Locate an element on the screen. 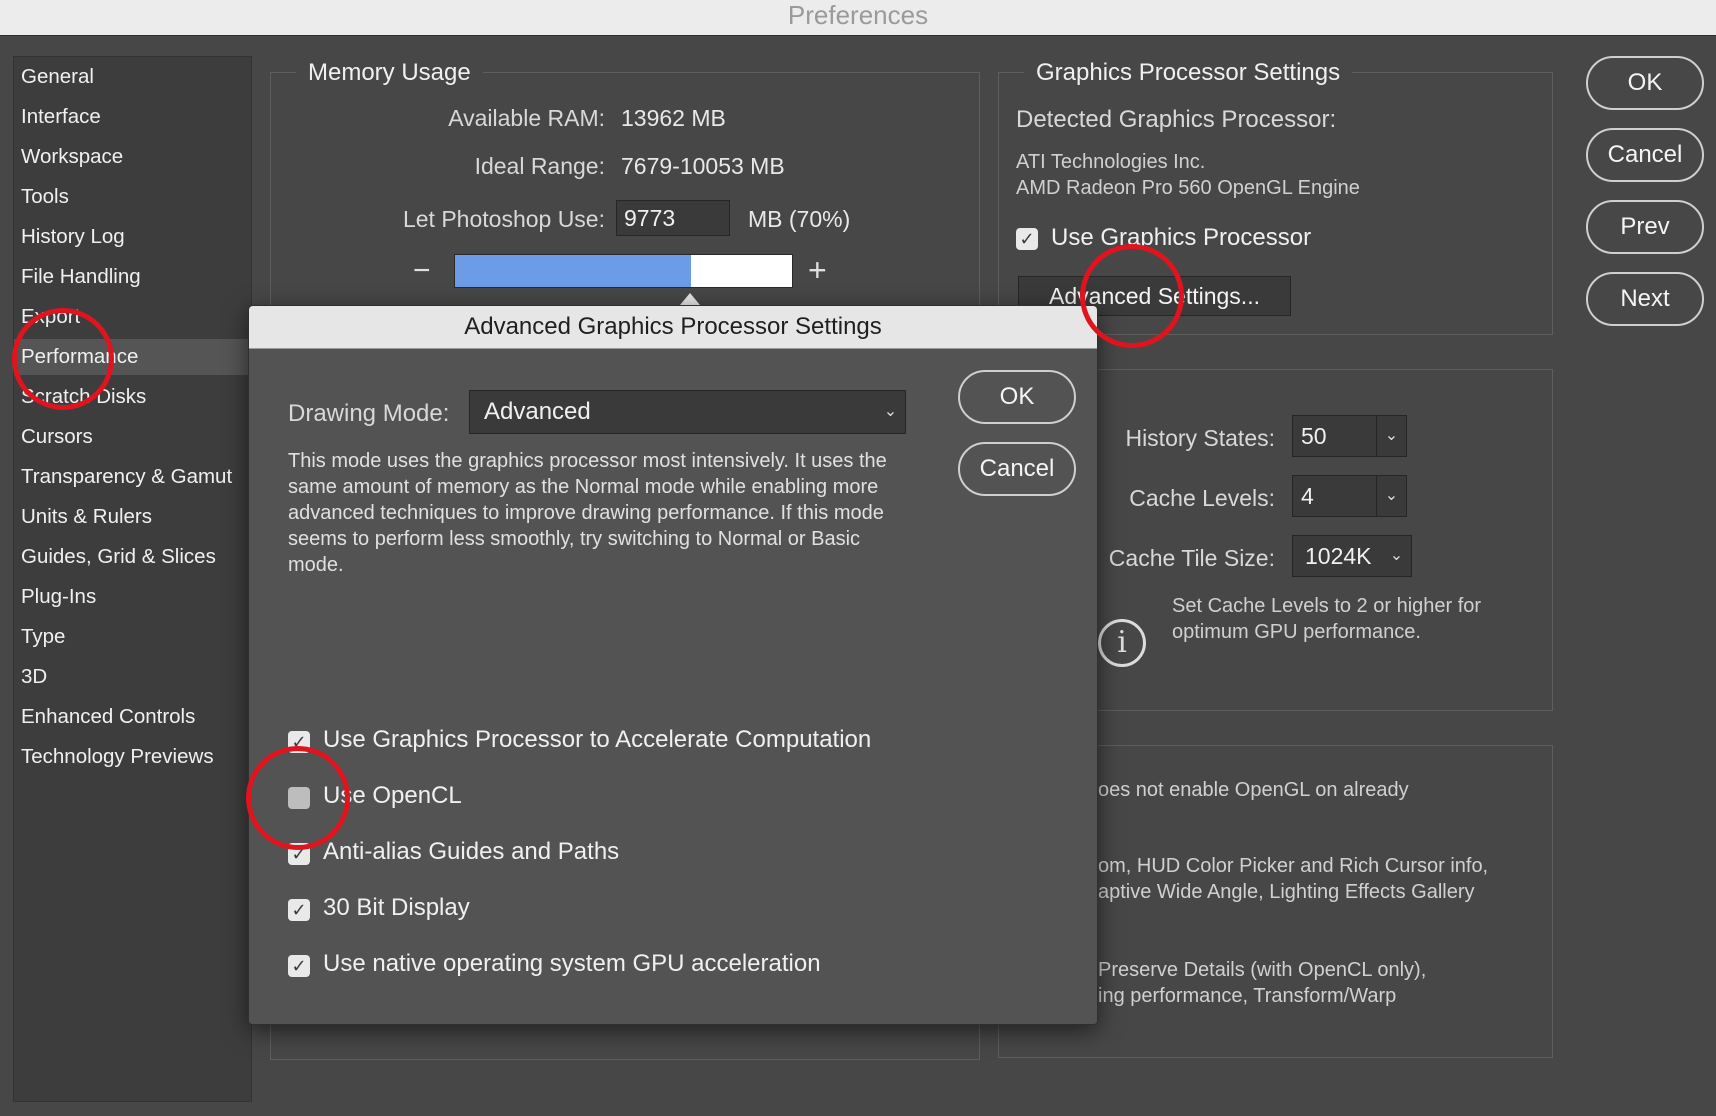  sidebar-item-3d: 3D is located at coordinates (132, 677).